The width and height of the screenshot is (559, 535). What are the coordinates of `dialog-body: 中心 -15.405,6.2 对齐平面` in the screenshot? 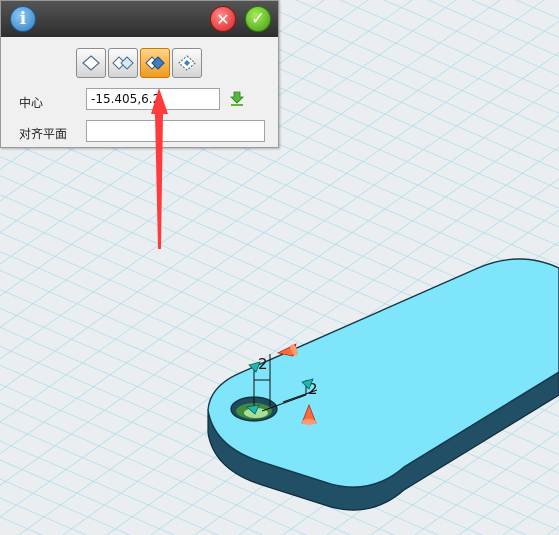 It's located at (139, 92).